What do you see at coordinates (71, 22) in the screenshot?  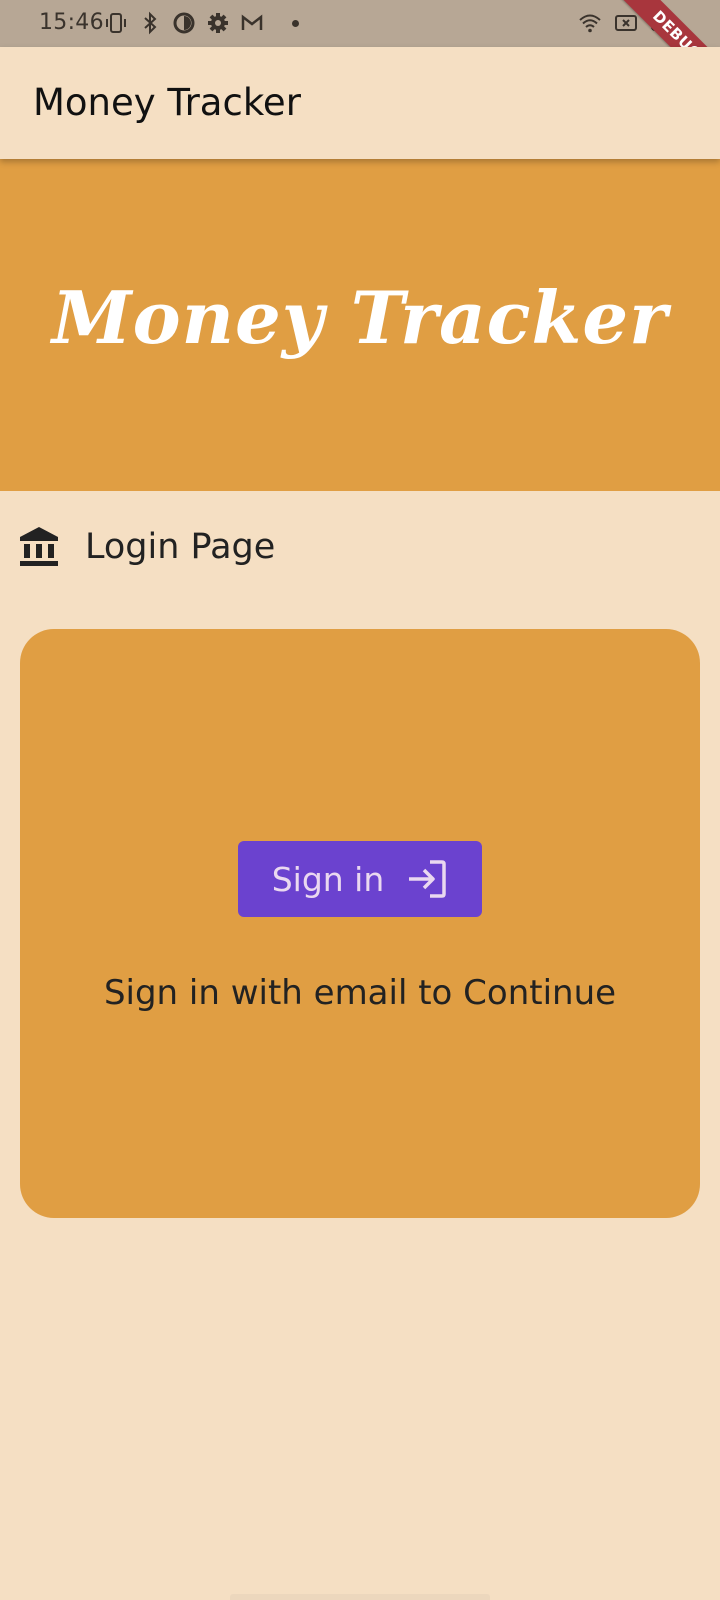 I see `status-time: 15:46` at bounding box center [71, 22].